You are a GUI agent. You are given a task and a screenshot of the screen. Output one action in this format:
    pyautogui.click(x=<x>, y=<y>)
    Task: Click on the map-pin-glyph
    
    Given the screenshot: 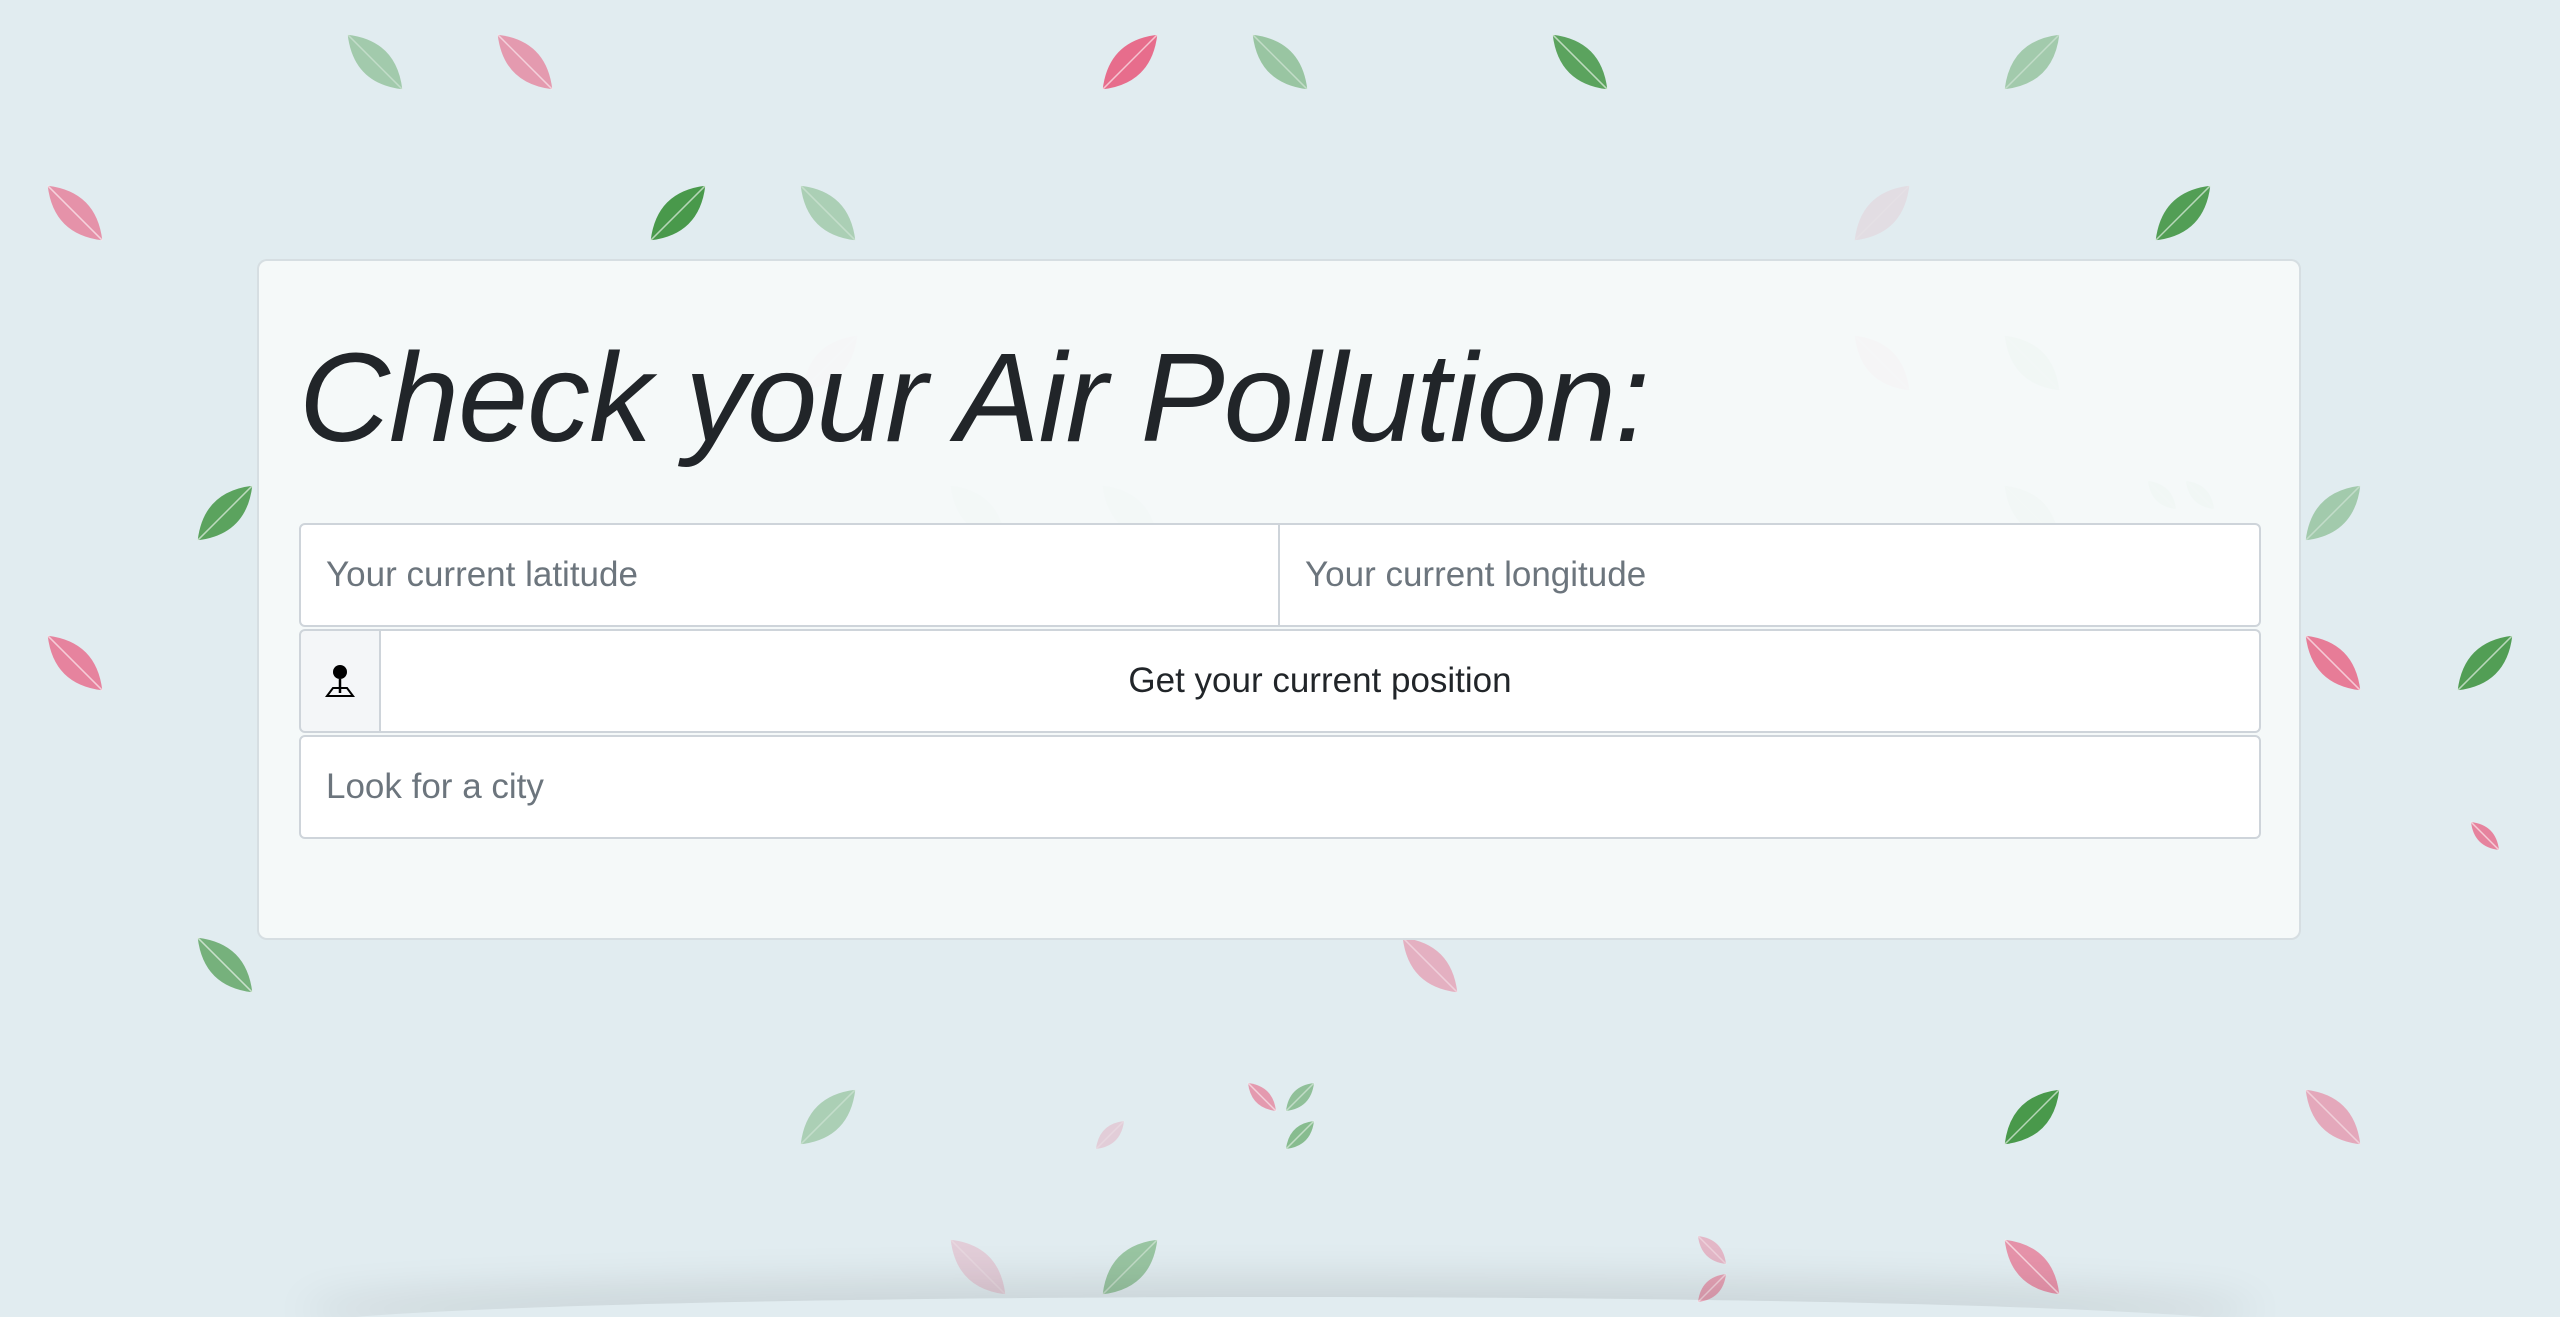 What is the action you would take?
    pyautogui.click(x=340, y=681)
    